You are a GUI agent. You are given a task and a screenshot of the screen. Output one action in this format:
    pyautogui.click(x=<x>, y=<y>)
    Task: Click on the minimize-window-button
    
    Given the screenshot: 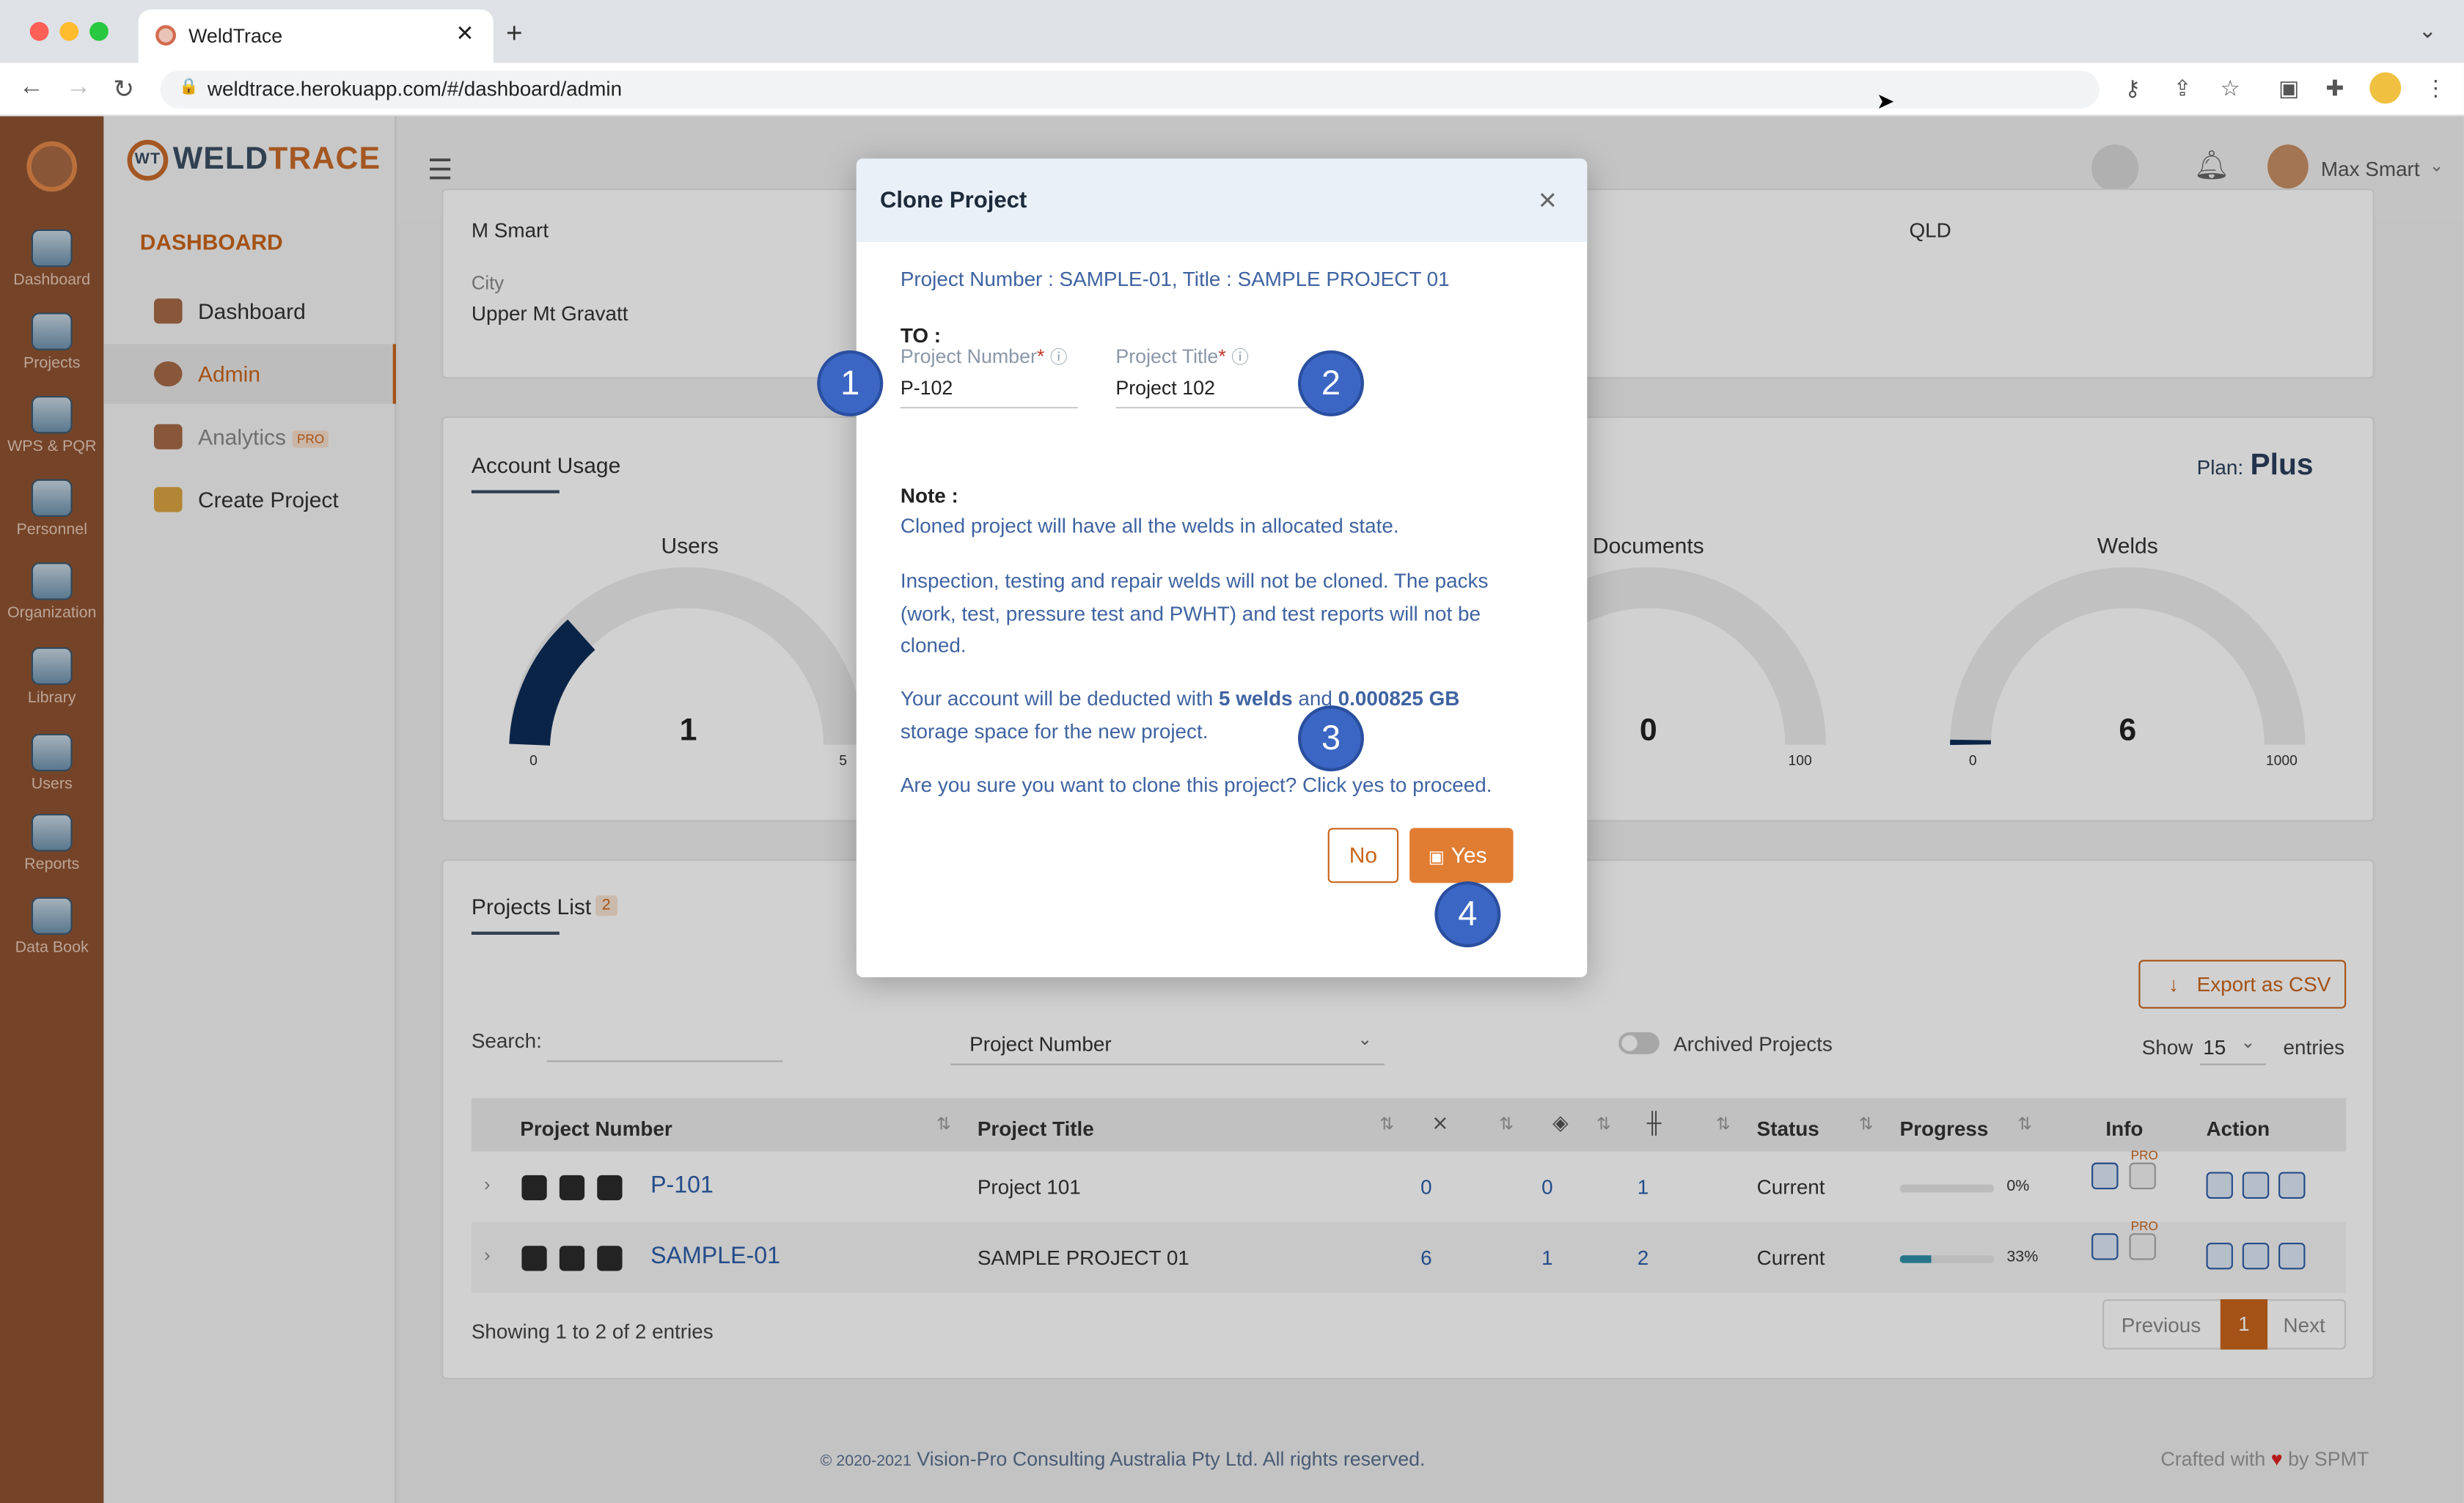 What is the action you would take?
    pyautogui.click(x=69, y=31)
    